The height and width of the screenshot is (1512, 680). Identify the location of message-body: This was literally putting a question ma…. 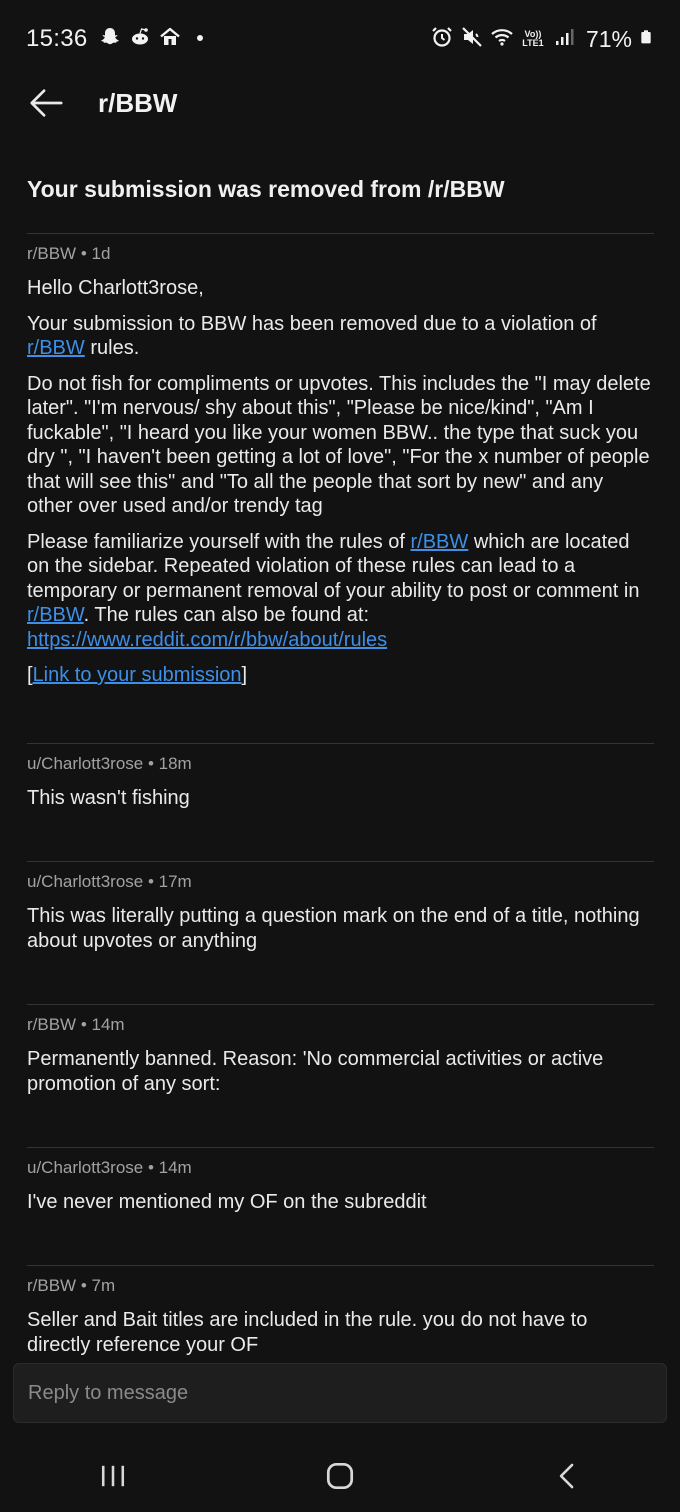
(333, 928).